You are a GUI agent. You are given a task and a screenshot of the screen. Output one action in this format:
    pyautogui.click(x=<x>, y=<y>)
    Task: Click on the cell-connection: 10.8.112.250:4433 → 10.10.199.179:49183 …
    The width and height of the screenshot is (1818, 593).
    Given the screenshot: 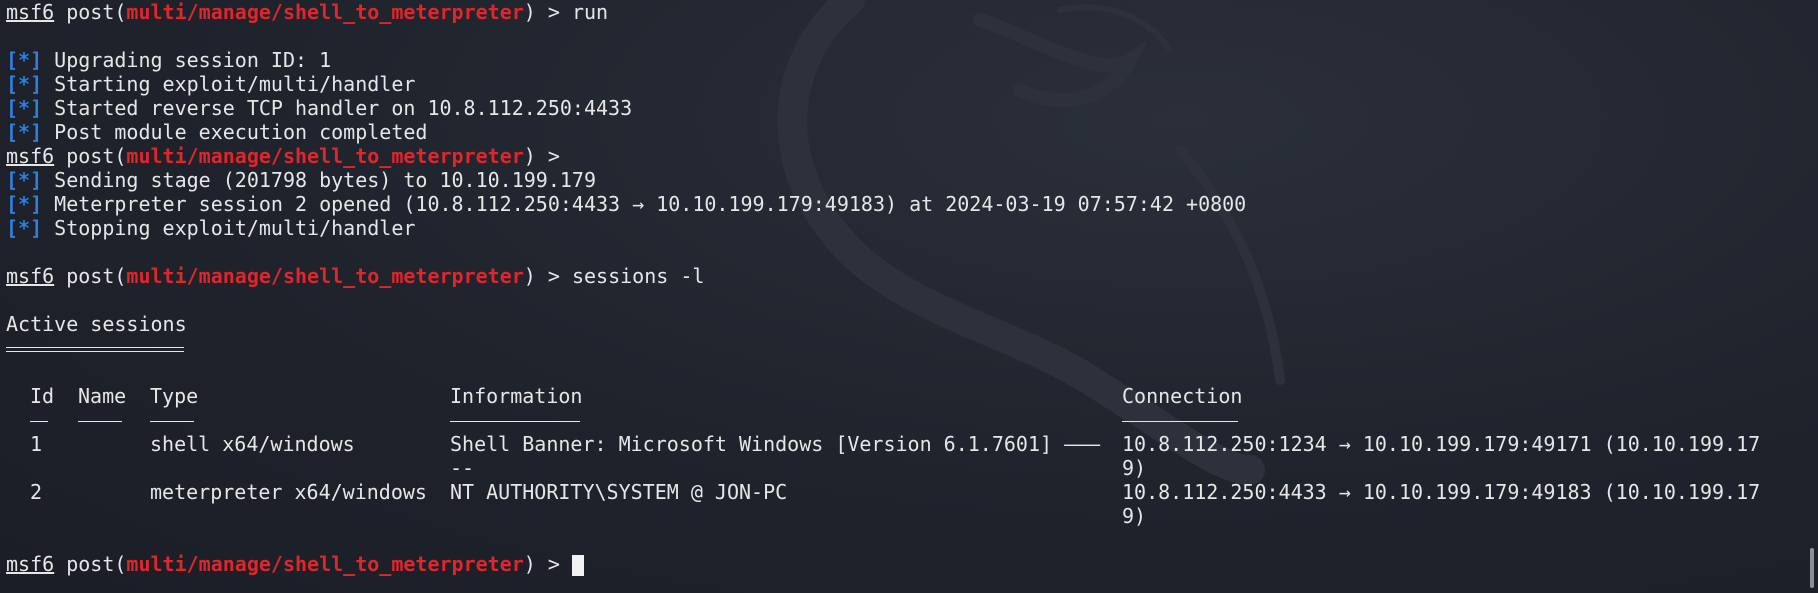 What is the action you would take?
    pyautogui.click(x=1441, y=492)
    